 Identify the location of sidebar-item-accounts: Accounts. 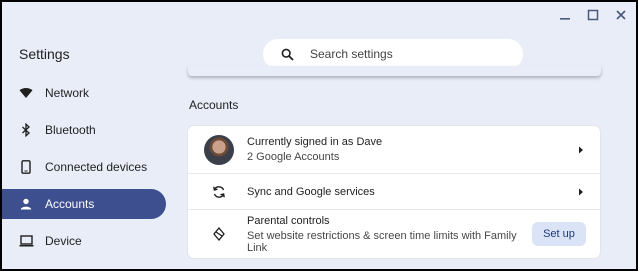
(84, 204).